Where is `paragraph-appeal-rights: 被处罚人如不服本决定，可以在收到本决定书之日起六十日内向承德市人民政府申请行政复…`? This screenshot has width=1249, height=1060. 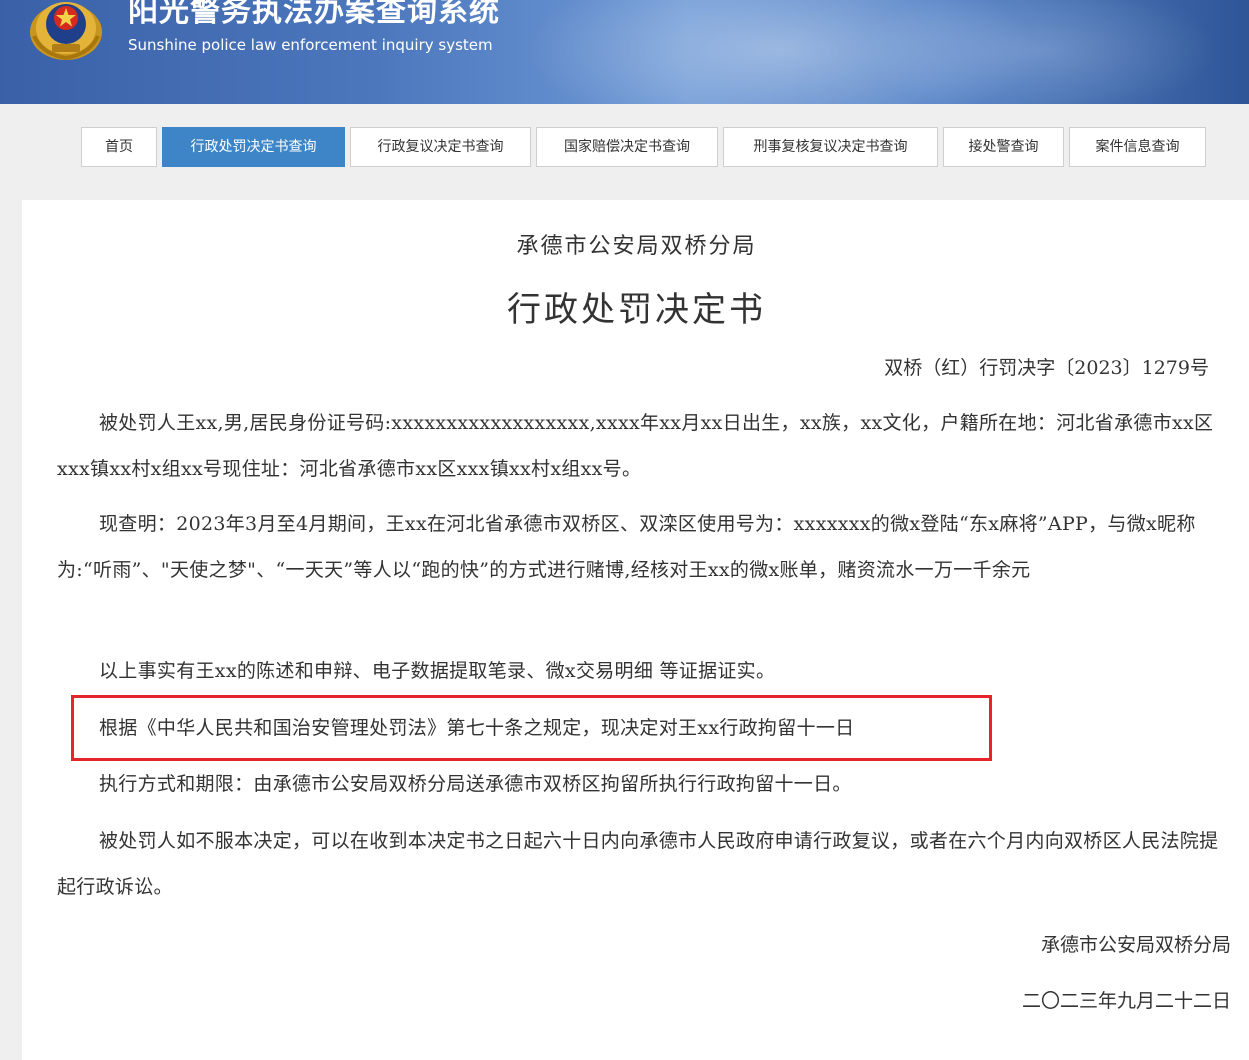 paragraph-appeal-rights: 被处罚人如不服本决定，可以在收到本决定书之日起六十日内向承德市人民政府申请行政复… is located at coordinates (638, 864).